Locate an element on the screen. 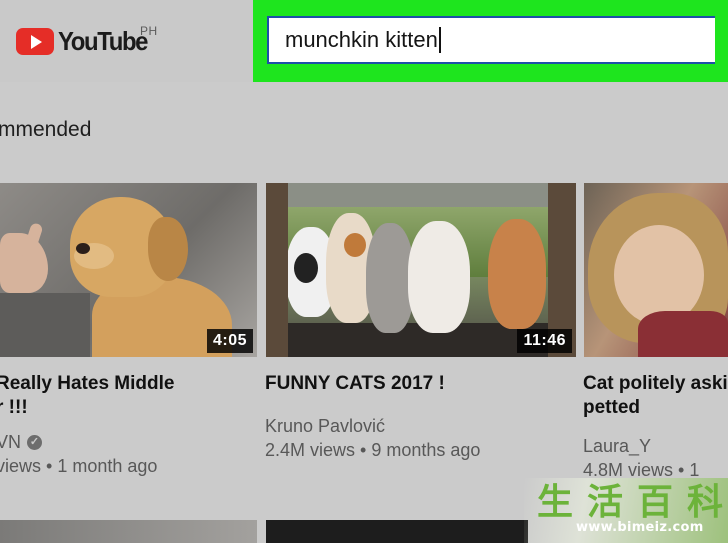 The height and width of the screenshot is (543, 728). verified-icon: ✓ is located at coordinates (35, 442).